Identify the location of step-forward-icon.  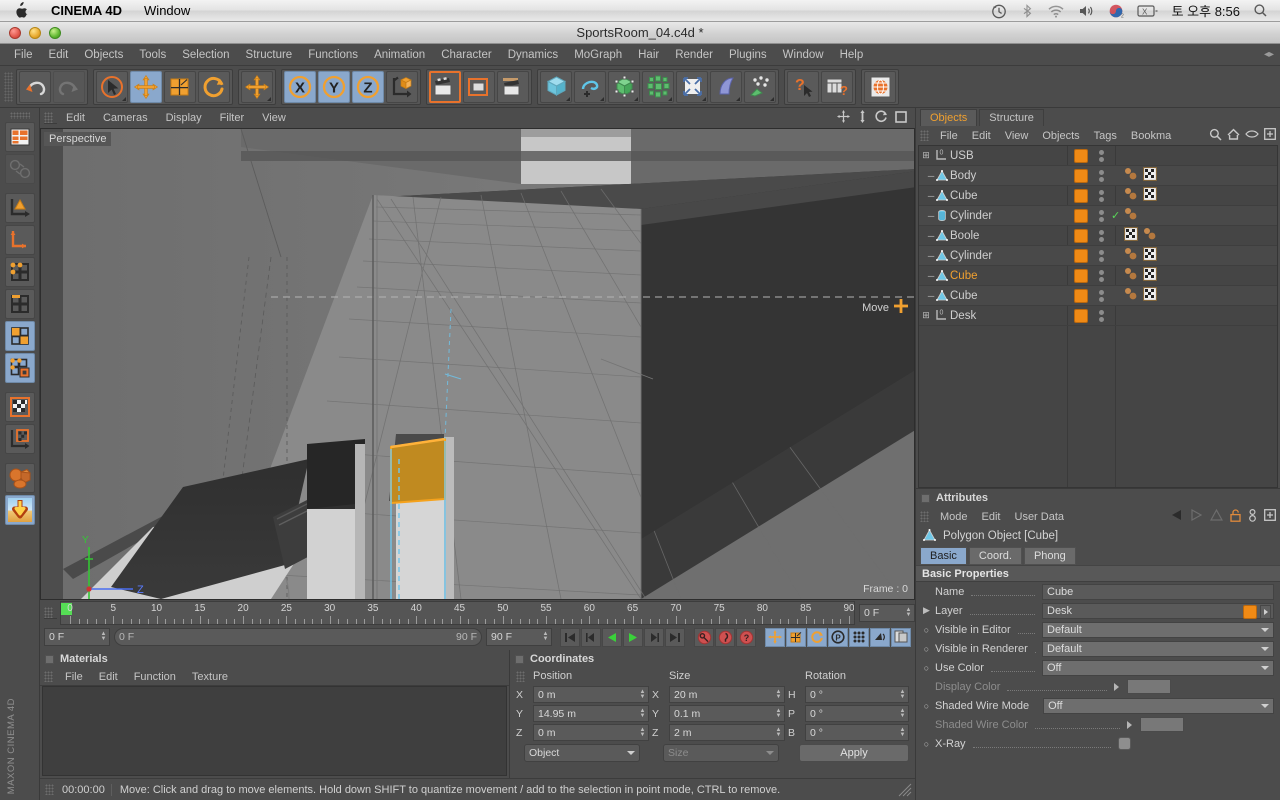
(654, 637).